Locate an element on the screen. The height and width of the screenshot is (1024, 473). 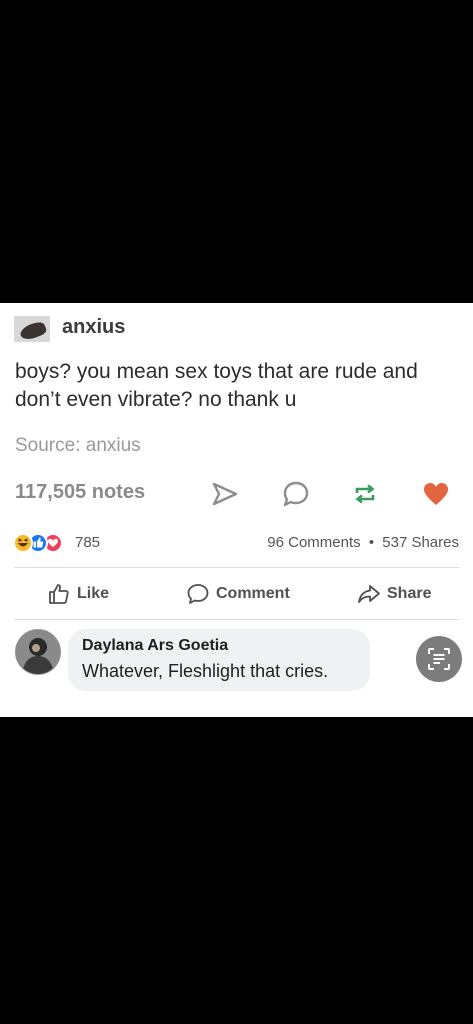
comment-button: Comment is located at coordinates (238, 594).